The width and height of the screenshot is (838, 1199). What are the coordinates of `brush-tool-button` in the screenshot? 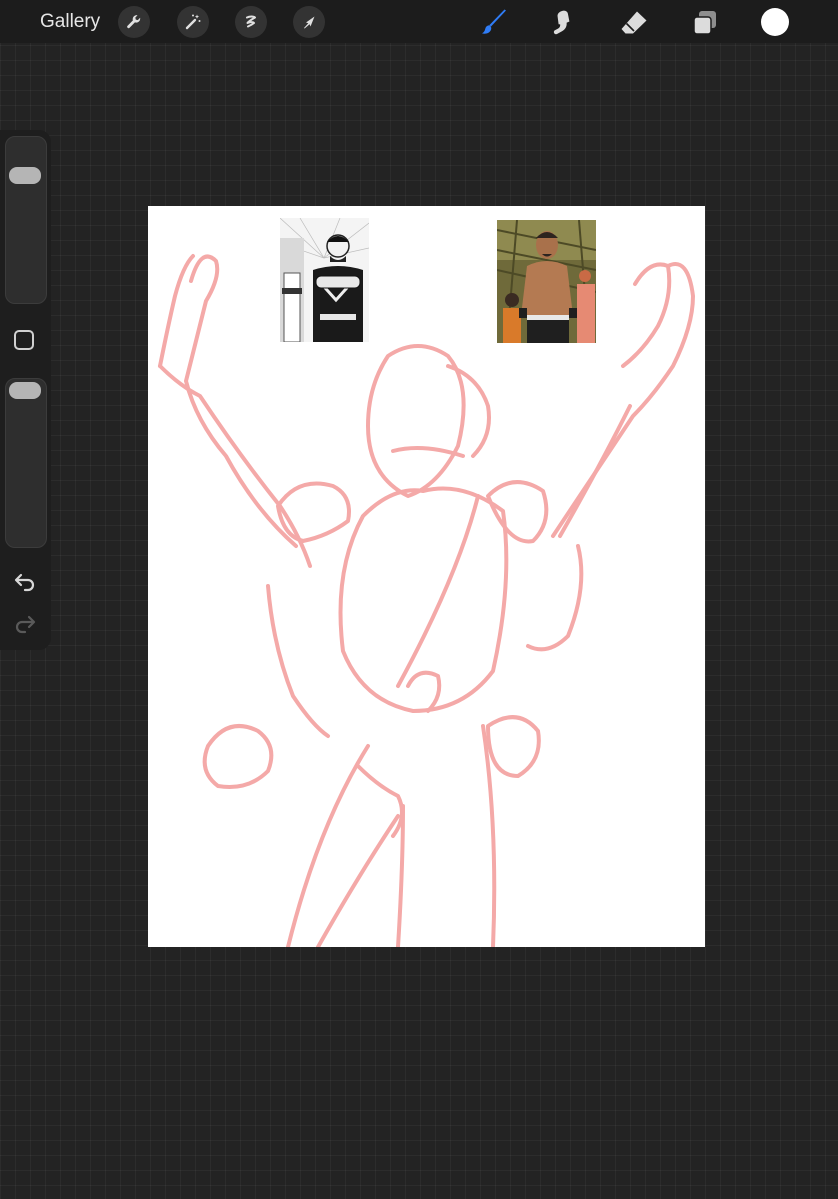 It's located at (494, 23).